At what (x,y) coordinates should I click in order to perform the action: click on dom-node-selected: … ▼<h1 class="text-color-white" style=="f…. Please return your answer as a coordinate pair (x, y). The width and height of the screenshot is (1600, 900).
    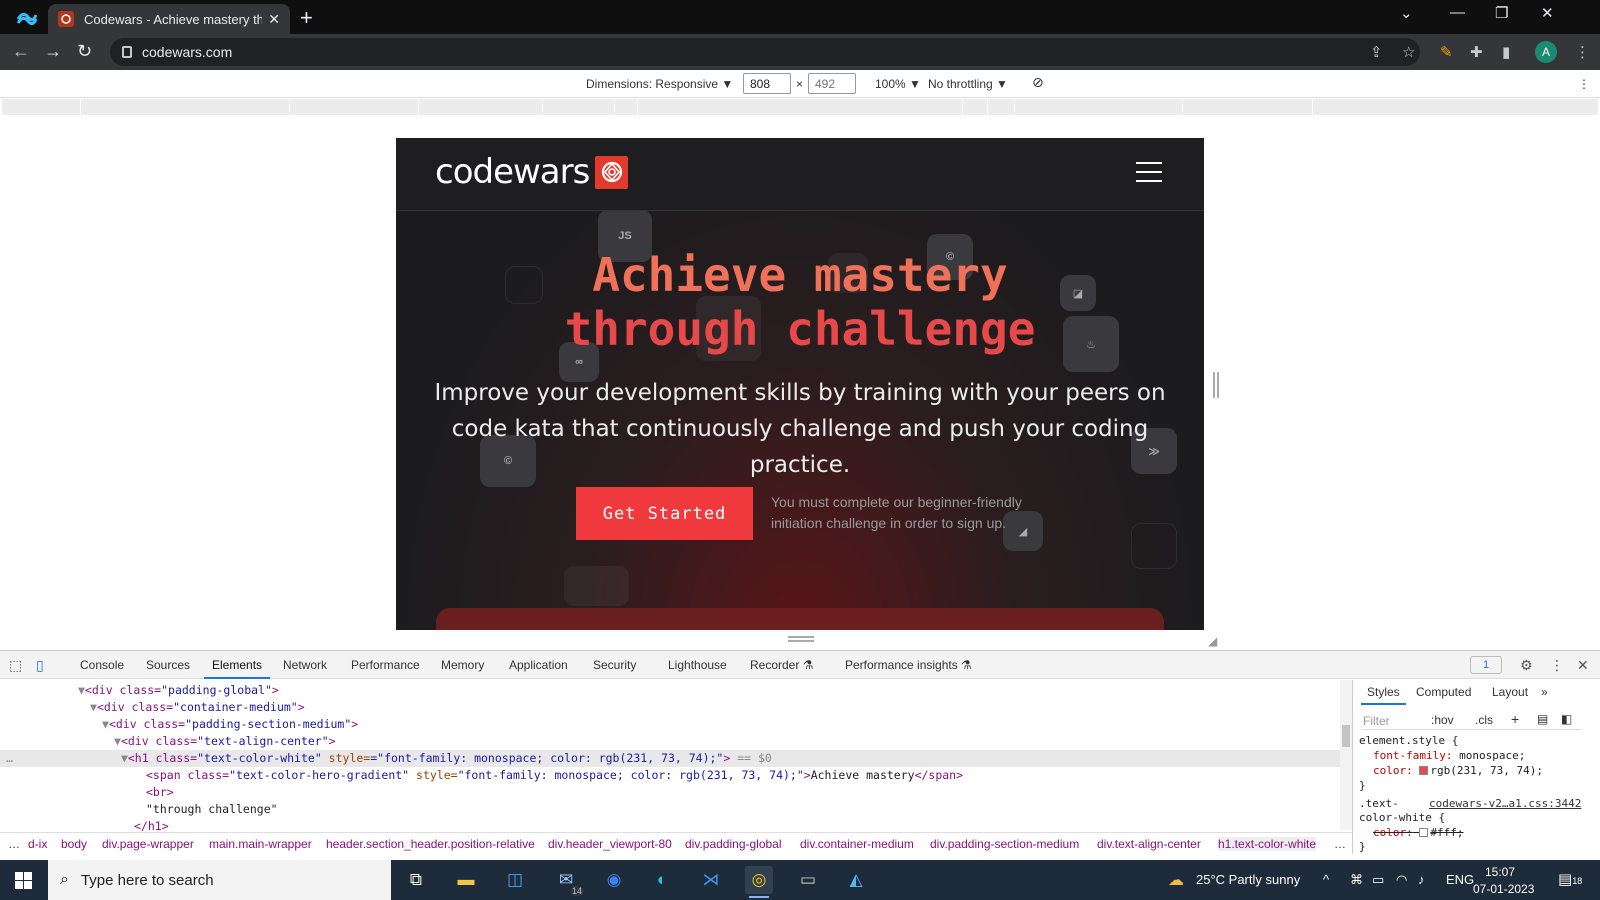
    Looking at the image, I should click on (670, 758).